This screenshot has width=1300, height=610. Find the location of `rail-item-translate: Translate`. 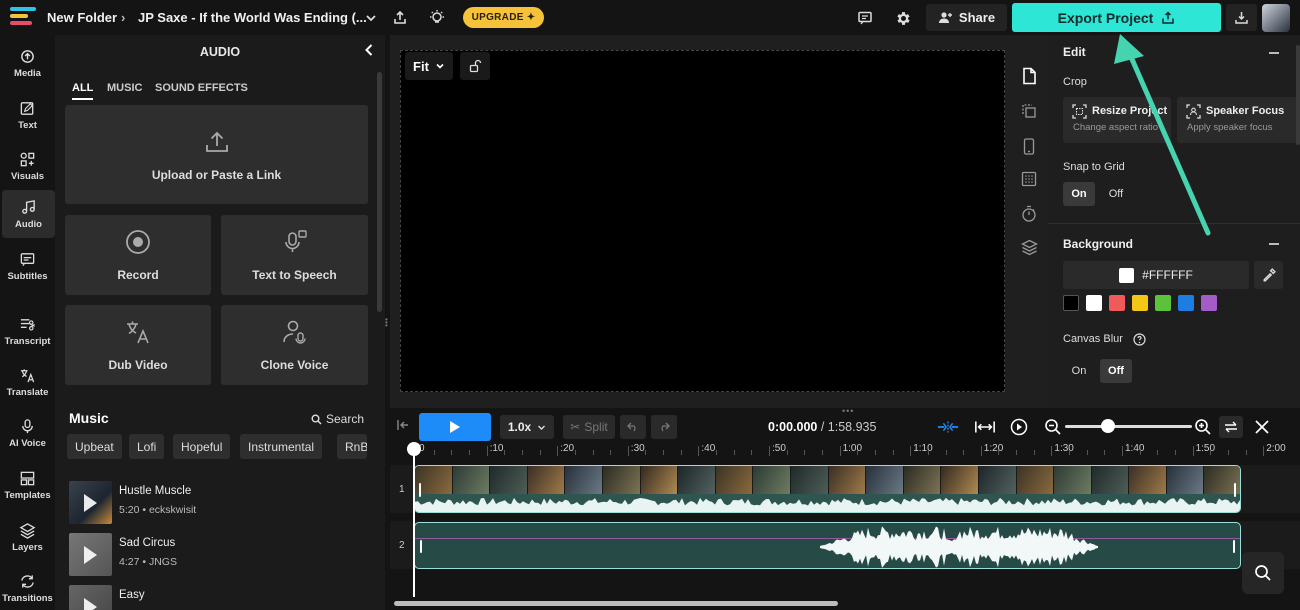

rail-item-translate: Translate is located at coordinates (27, 382).